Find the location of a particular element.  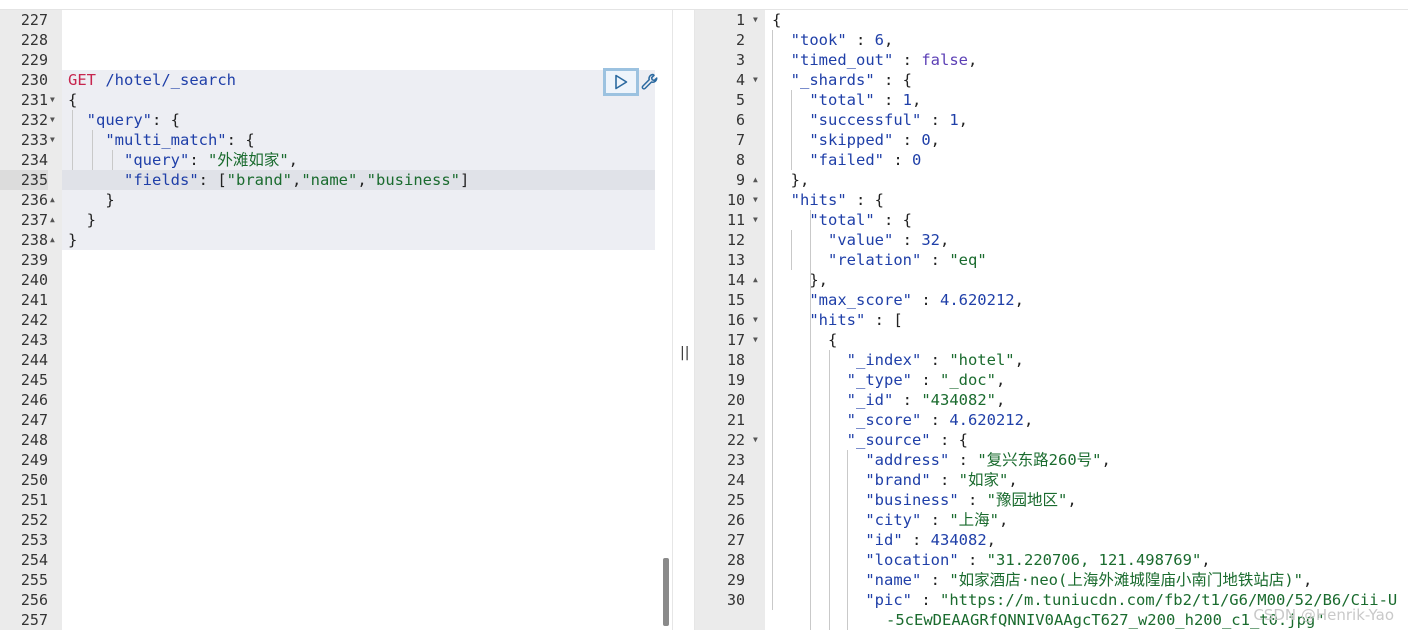

line-number: 15 is located at coordinates (735, 300).